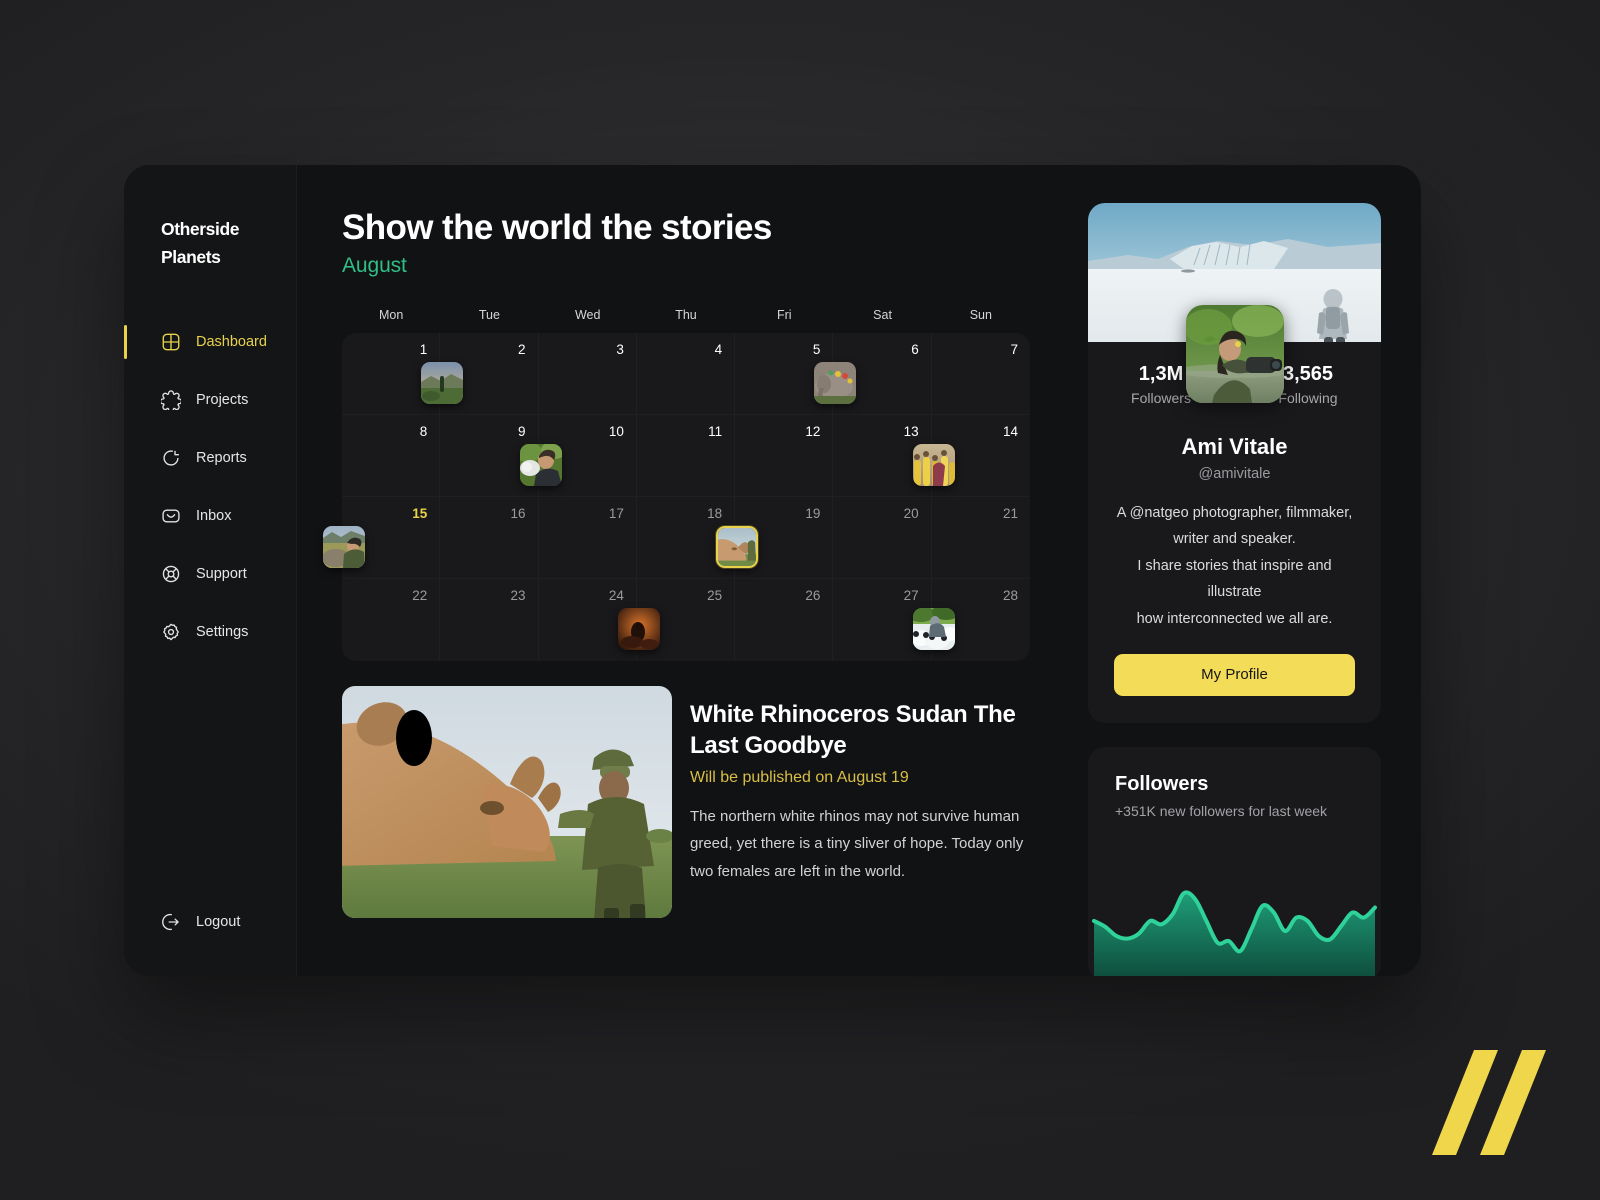 Image resolution: width=1600 pixels, height=1200 pixels. What do you see at coordinates (222, 632) in the screenshot?
I see `sidebar-item-label: Settings` at bounding box center [222, 632].